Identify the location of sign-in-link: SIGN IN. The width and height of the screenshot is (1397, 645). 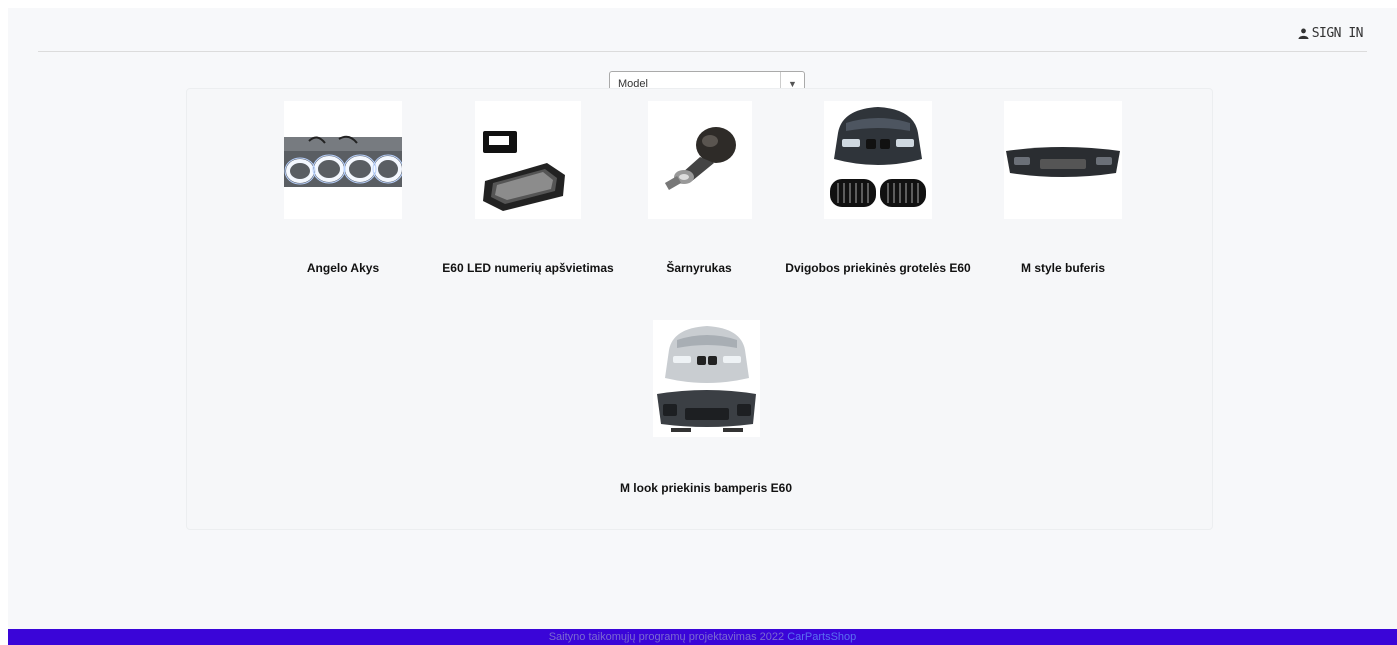
(1331, 33).